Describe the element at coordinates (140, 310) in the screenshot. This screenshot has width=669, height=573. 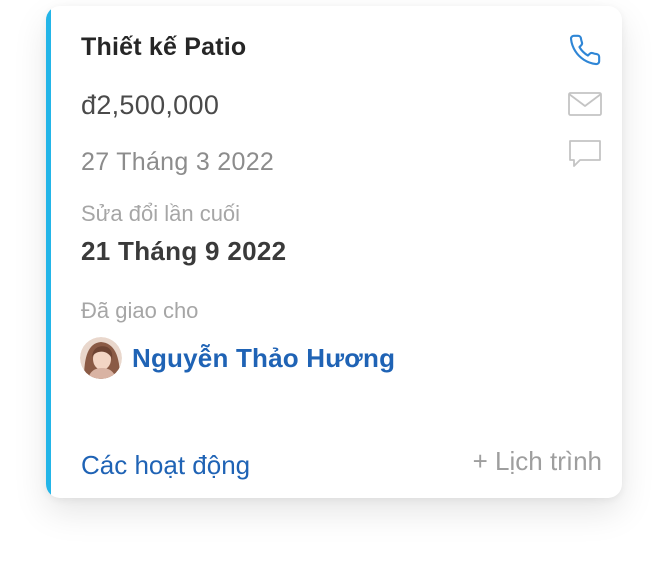
I see `assigned-label: Đã giao cho` at that location.